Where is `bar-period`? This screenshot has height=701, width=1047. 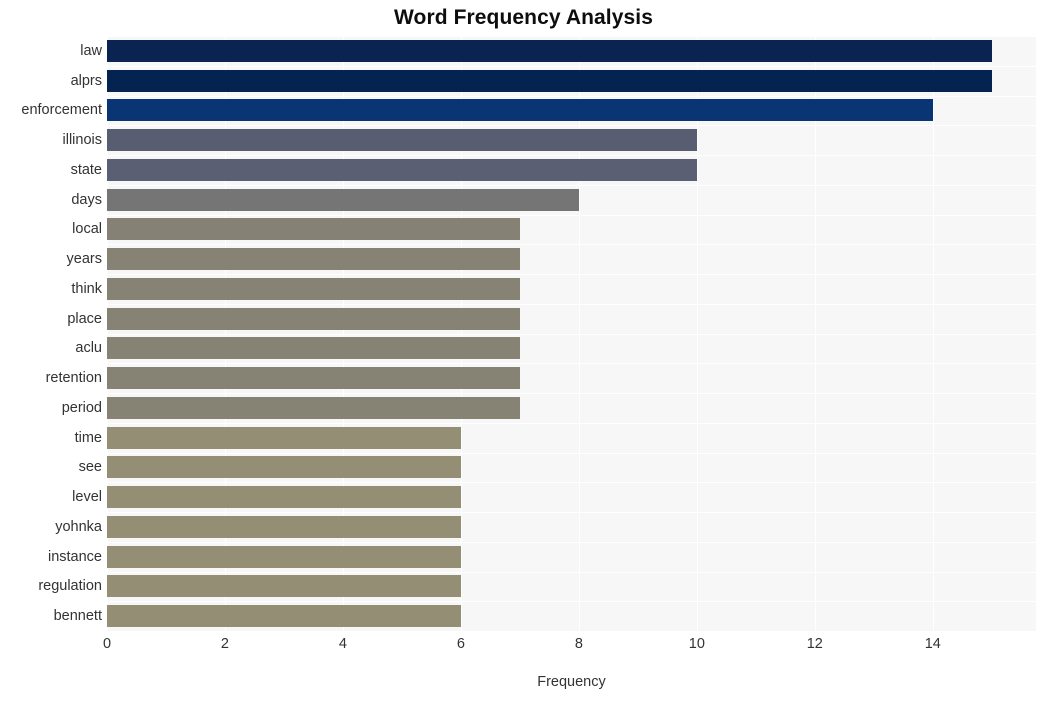
bar-period is located at coordinates (313, 407).